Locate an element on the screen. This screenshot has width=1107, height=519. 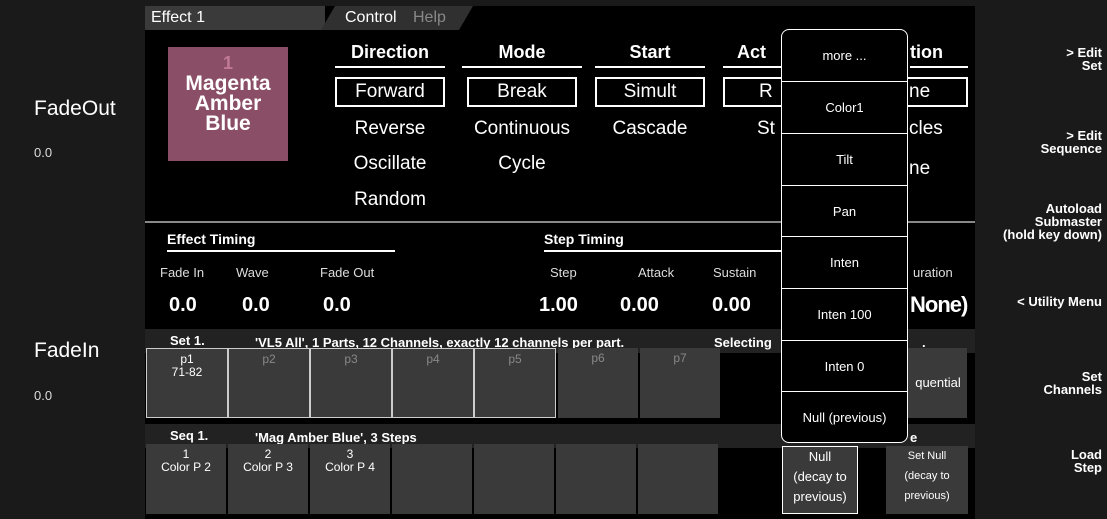
start-header: Start is located at coordinates (650, 52).